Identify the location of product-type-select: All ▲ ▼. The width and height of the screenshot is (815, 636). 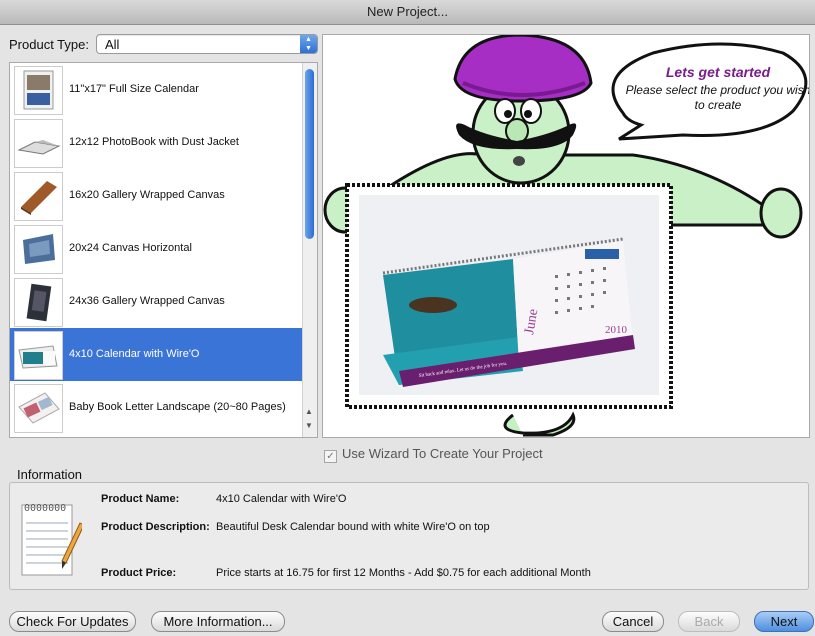
(207, 44).